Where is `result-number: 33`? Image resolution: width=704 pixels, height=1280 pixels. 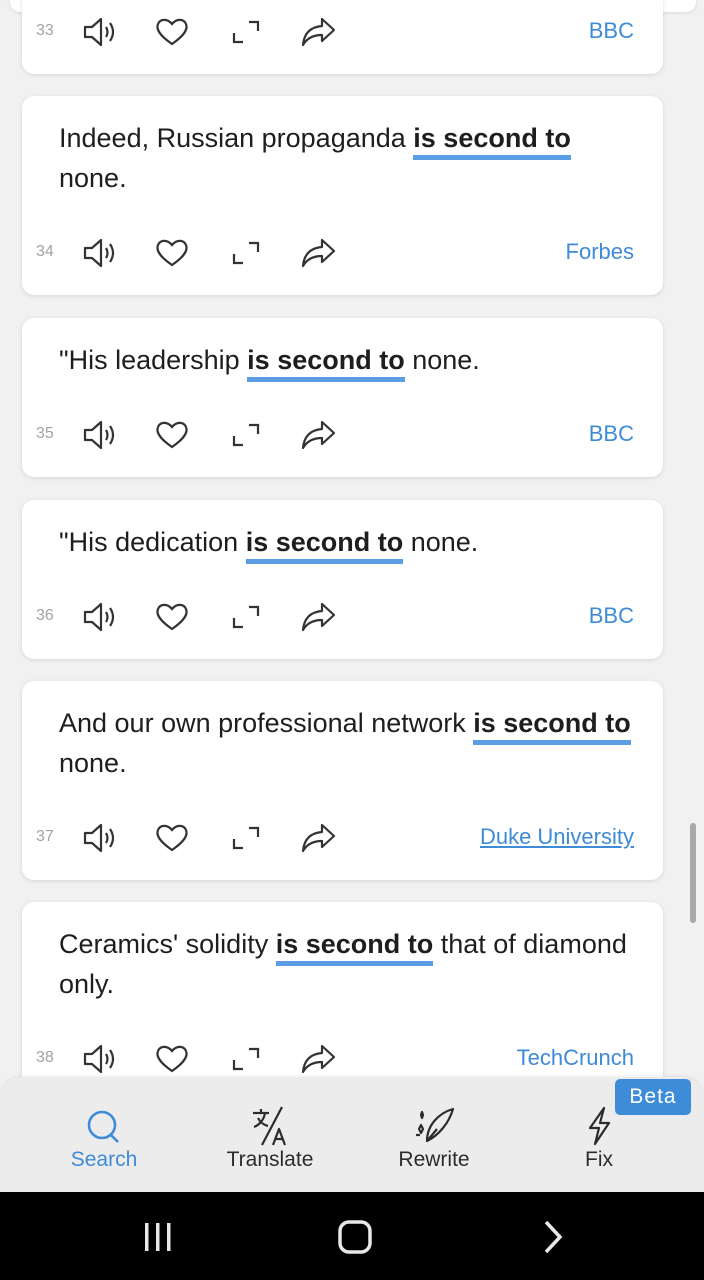
result-number: 33 is located at coordinates (45, 30).